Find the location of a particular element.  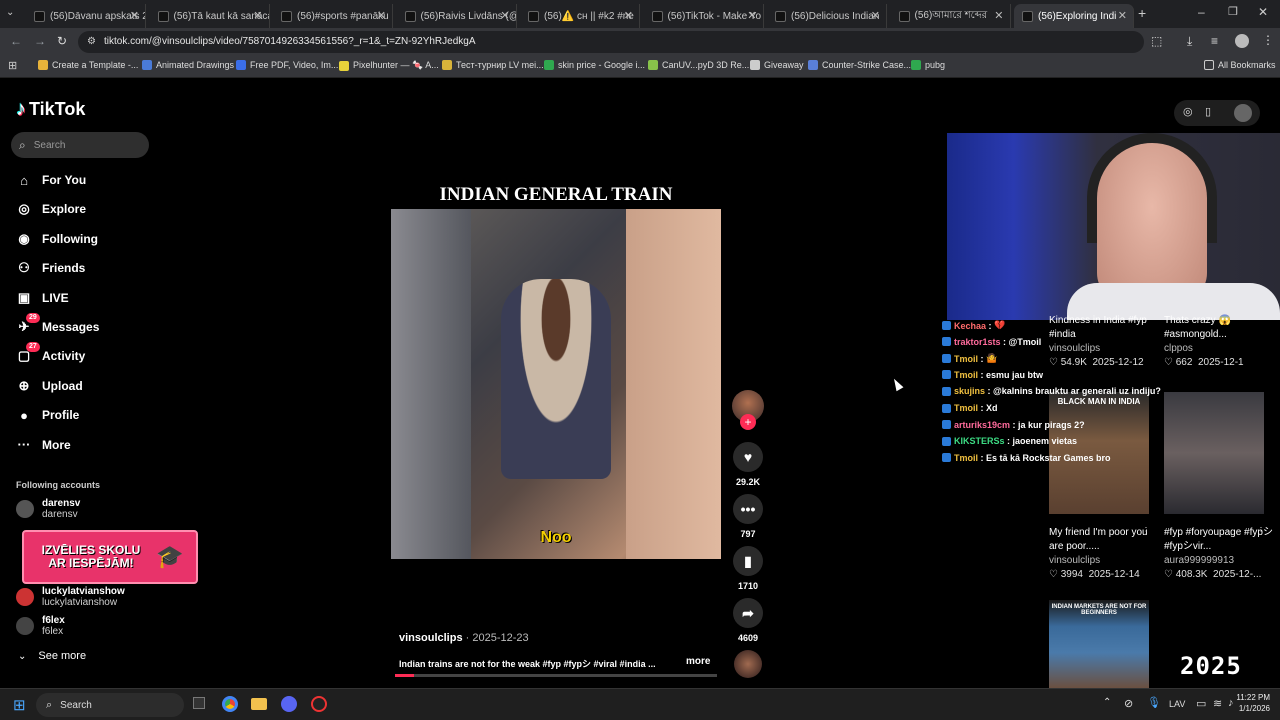

chrome-icon is located at coordinates (230, 704).